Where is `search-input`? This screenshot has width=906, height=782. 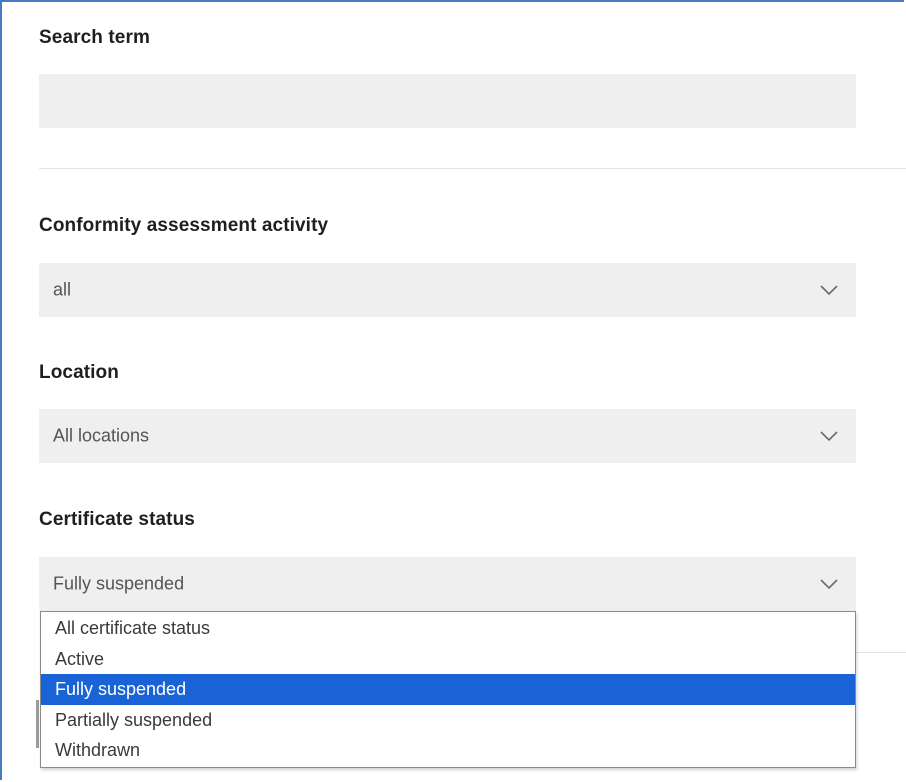
search-input is located at coordinates (447, 101).